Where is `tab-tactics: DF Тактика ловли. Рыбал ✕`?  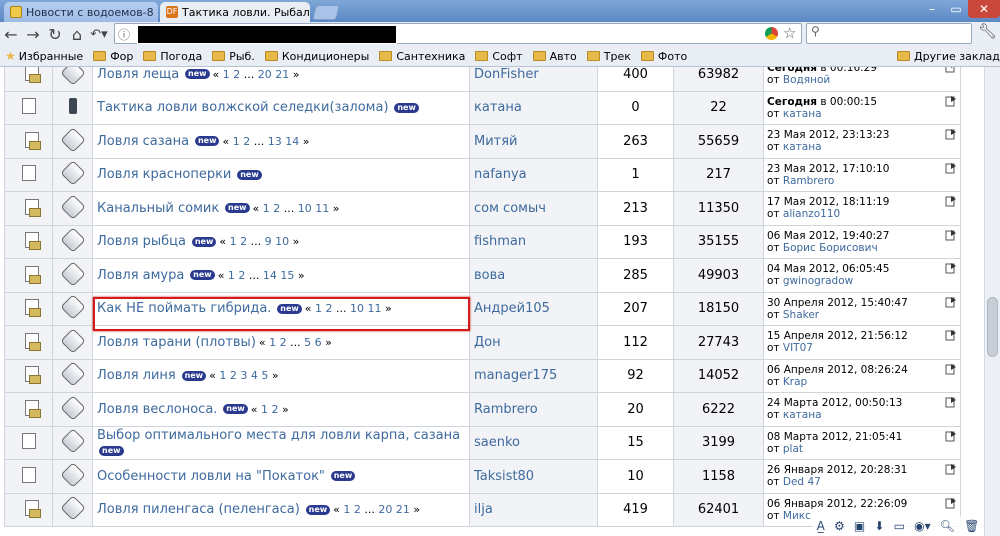
tab-tactics: DF Тактика ловли. Рыбал ✕ is located at coordinates (235, 12).